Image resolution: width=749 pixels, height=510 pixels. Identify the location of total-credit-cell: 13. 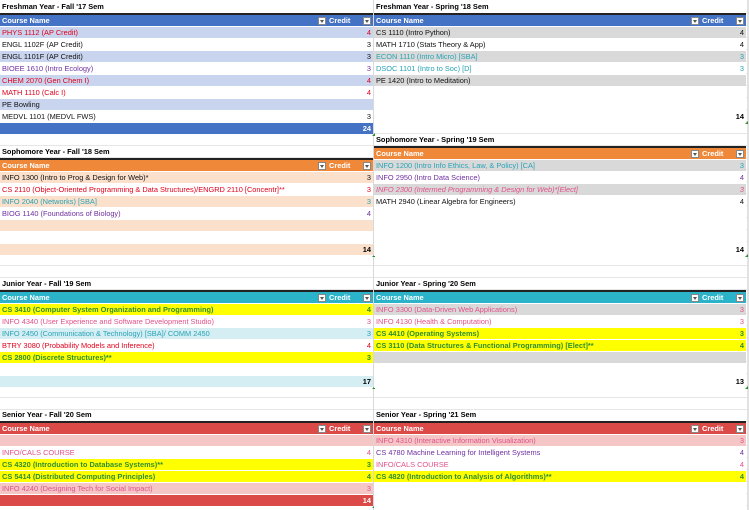
(724, 382).